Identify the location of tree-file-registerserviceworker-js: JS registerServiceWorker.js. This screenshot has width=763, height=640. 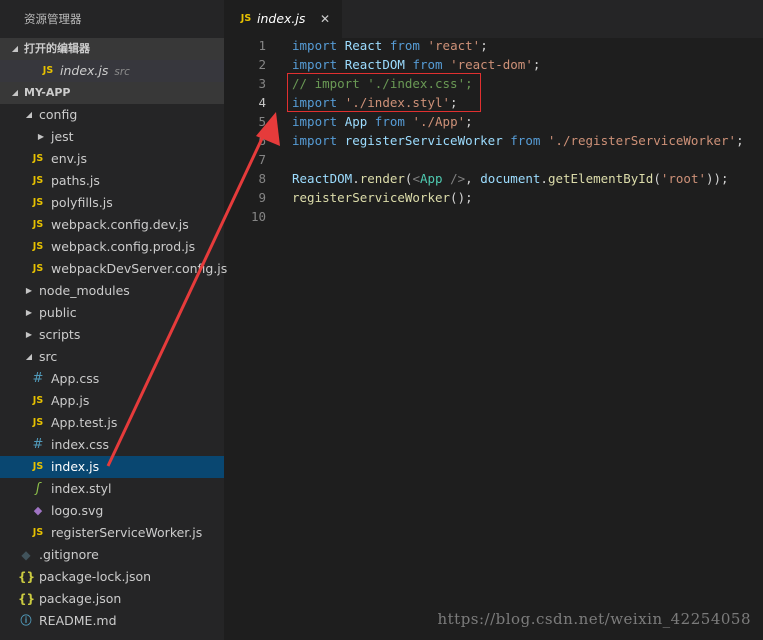
(112, 533).